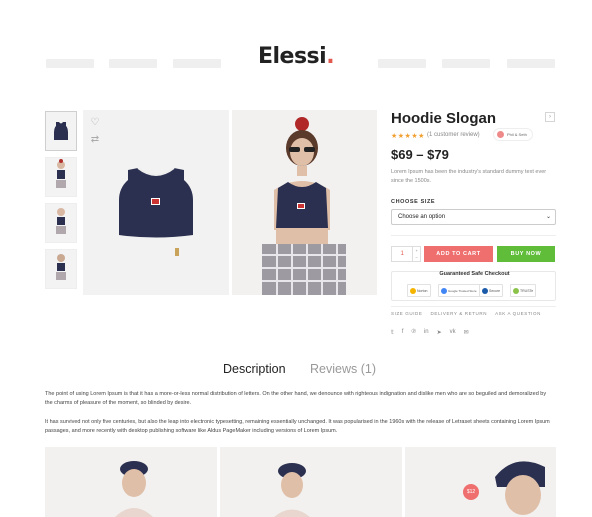 This screenshot has width=592, height=517. What do you see at coordinates (462, 290) in the screenshot?
I see `badge-label: Google Trusted Store` at bounding box center [462, 290].